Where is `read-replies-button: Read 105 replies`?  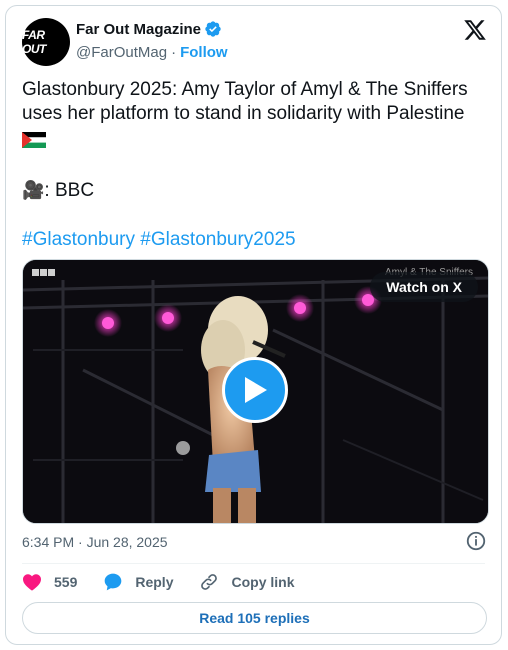 read-replies-button: Read 105 replies is located at coordinates (254, 618).